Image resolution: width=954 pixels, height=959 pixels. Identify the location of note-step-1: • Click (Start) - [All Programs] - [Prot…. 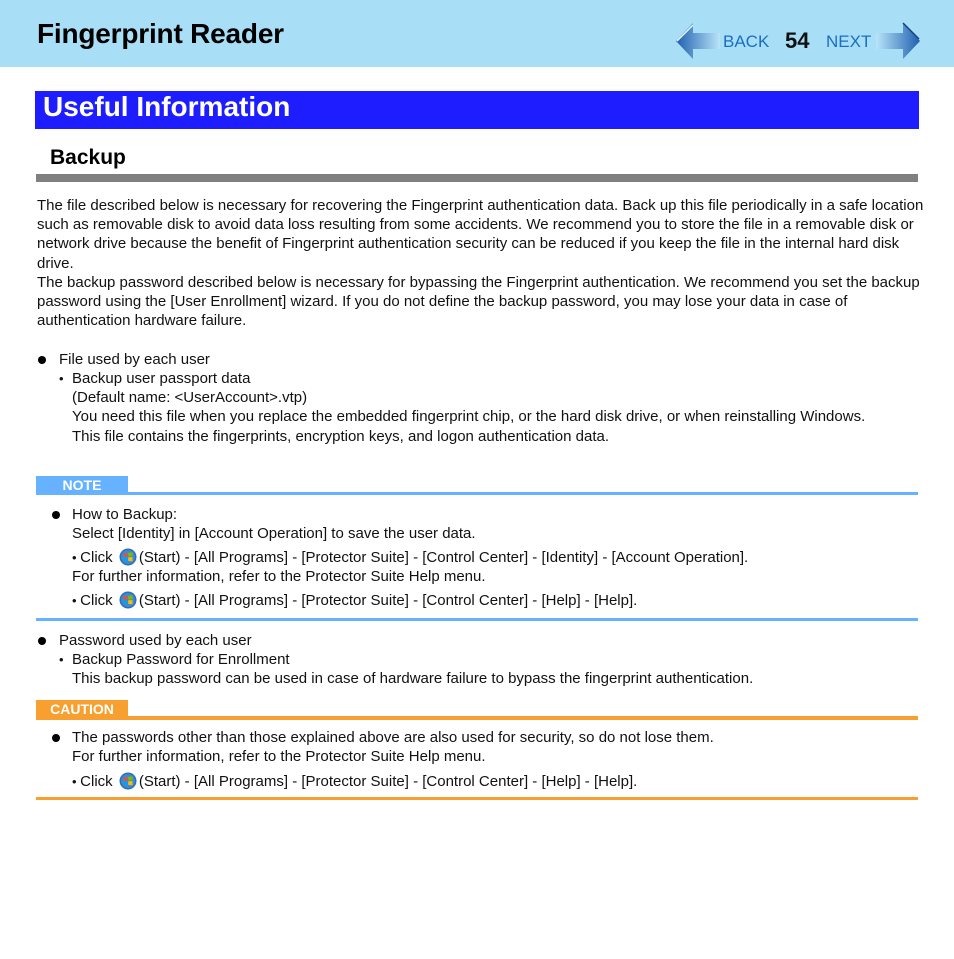
(410, 557).